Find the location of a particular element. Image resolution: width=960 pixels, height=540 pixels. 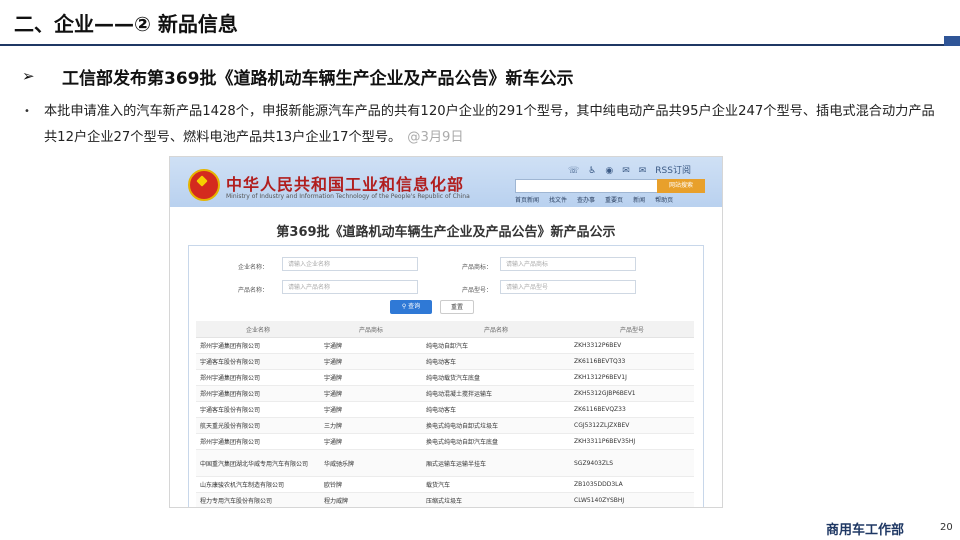

cell-brand: 华威驰乐牌 is located at coordinates (371, 463).